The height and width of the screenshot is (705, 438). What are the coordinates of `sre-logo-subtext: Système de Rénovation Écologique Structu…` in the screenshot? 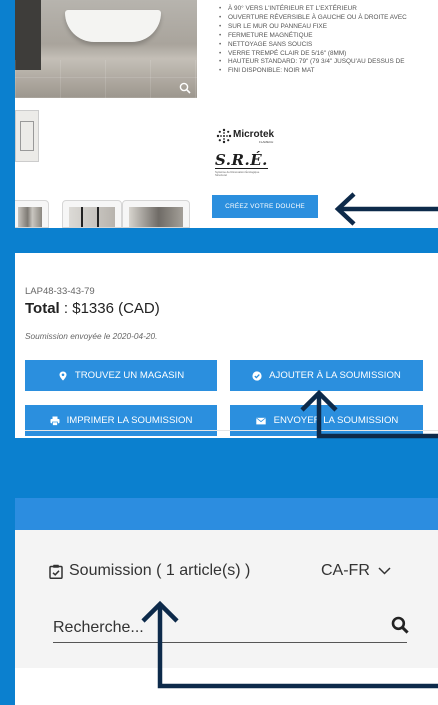 It's located at (237, 174).